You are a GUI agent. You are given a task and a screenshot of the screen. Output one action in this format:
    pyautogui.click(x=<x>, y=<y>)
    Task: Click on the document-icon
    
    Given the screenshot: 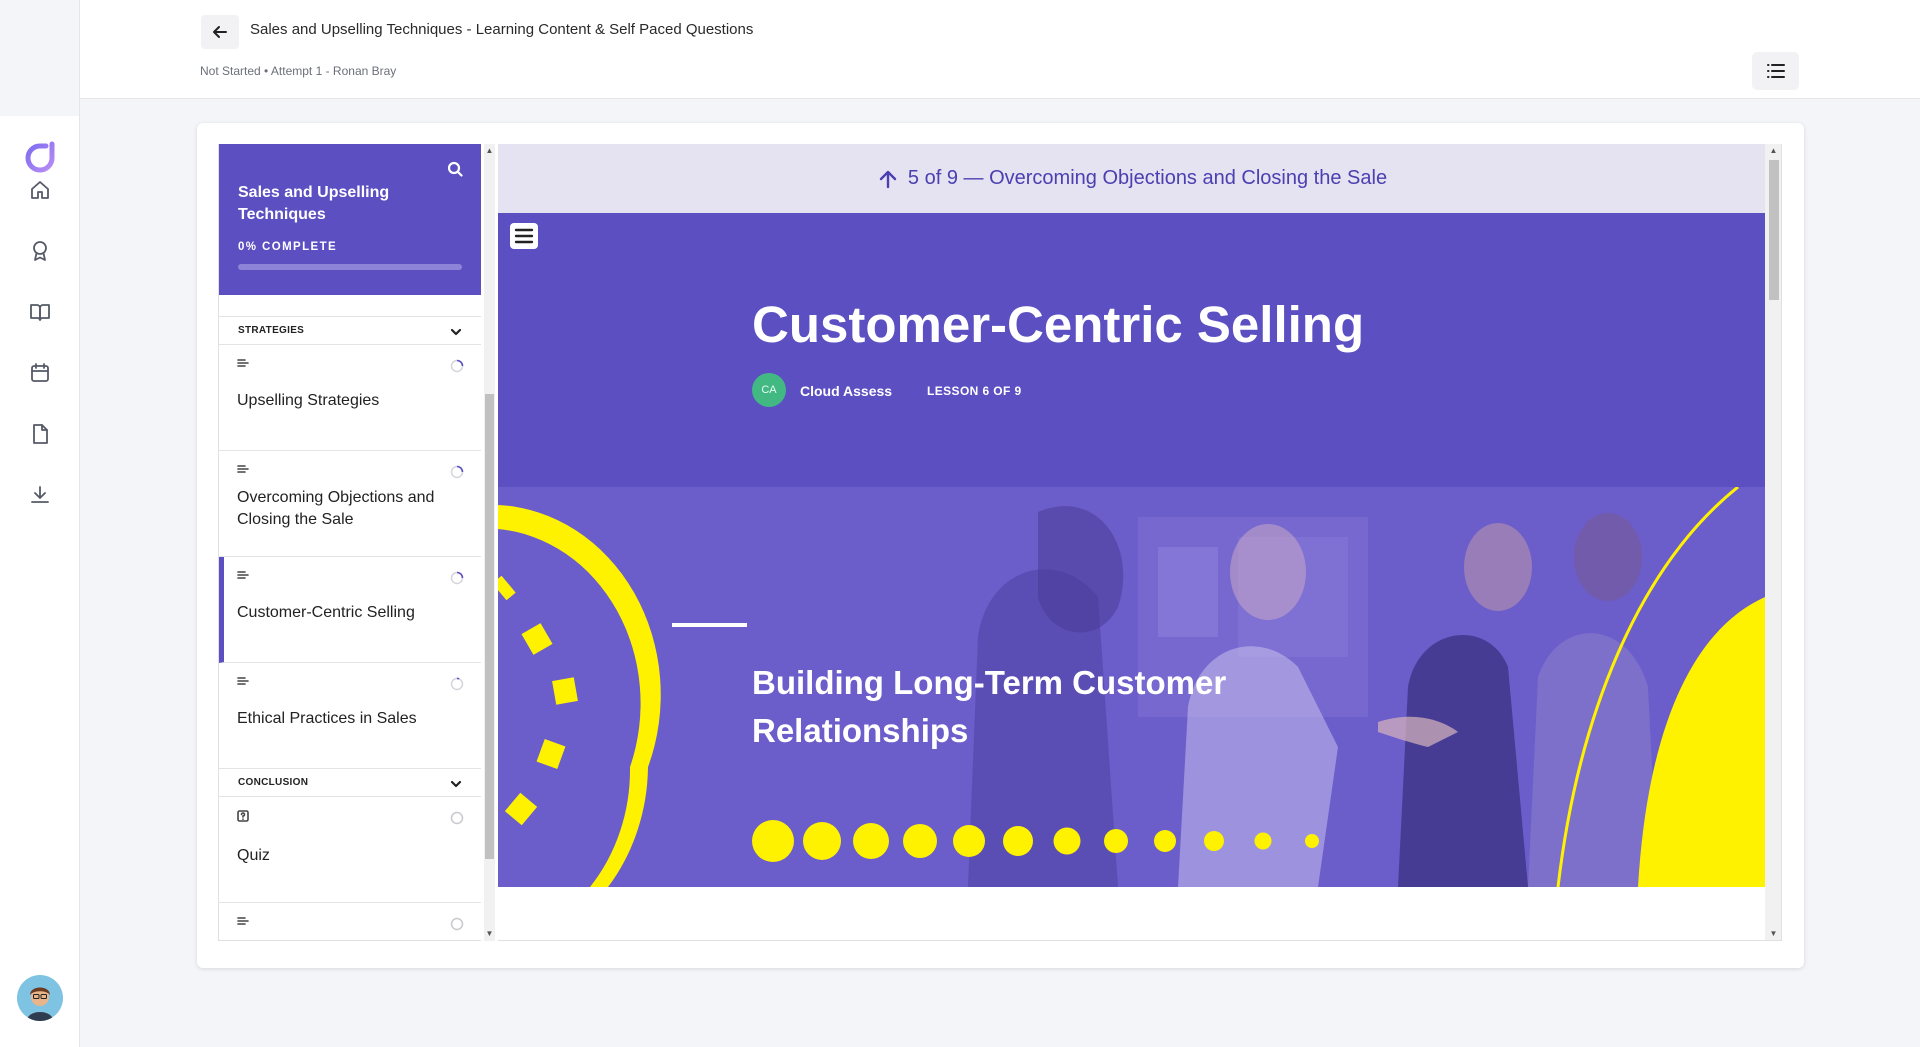 What is the action you would take?
    pyautogui.click(x=40, y=434)
    